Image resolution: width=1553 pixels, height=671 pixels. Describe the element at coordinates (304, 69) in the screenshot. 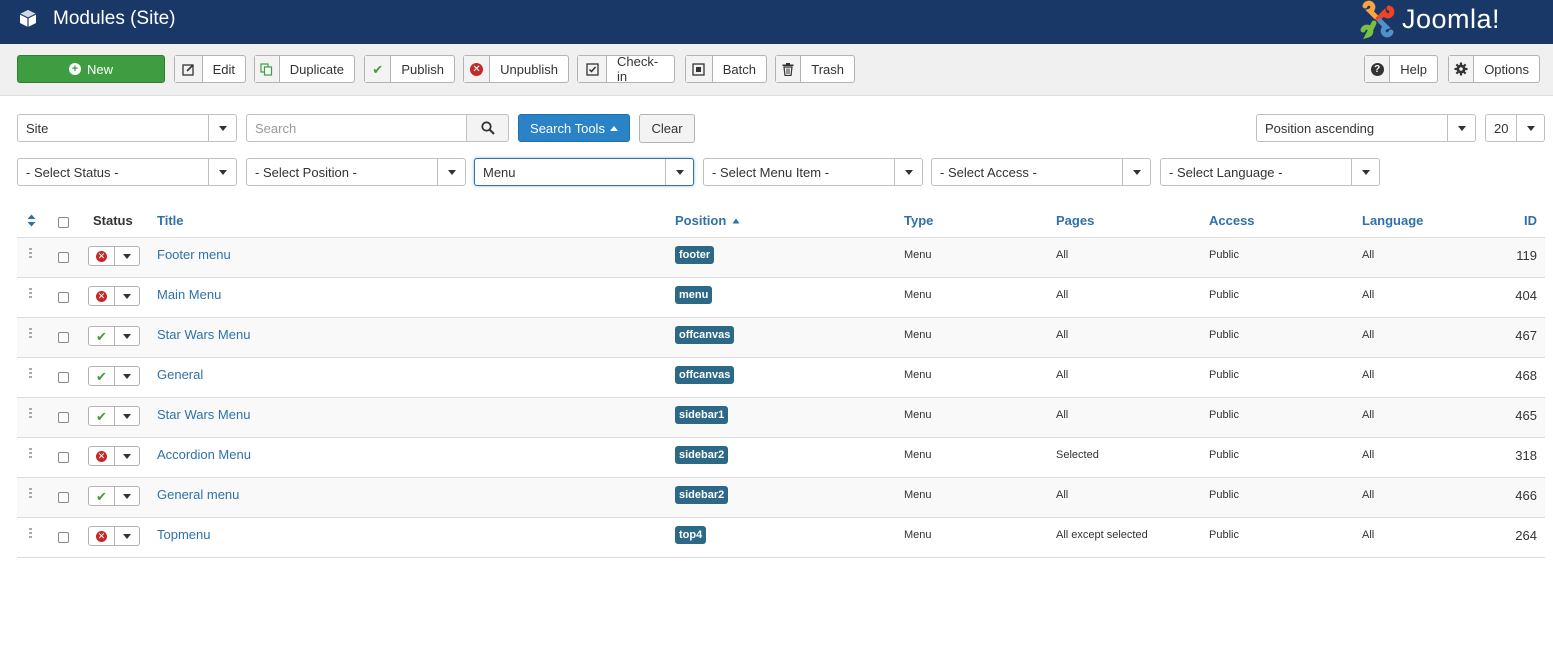

I see `duplicate-button: Duplicate` at that location.